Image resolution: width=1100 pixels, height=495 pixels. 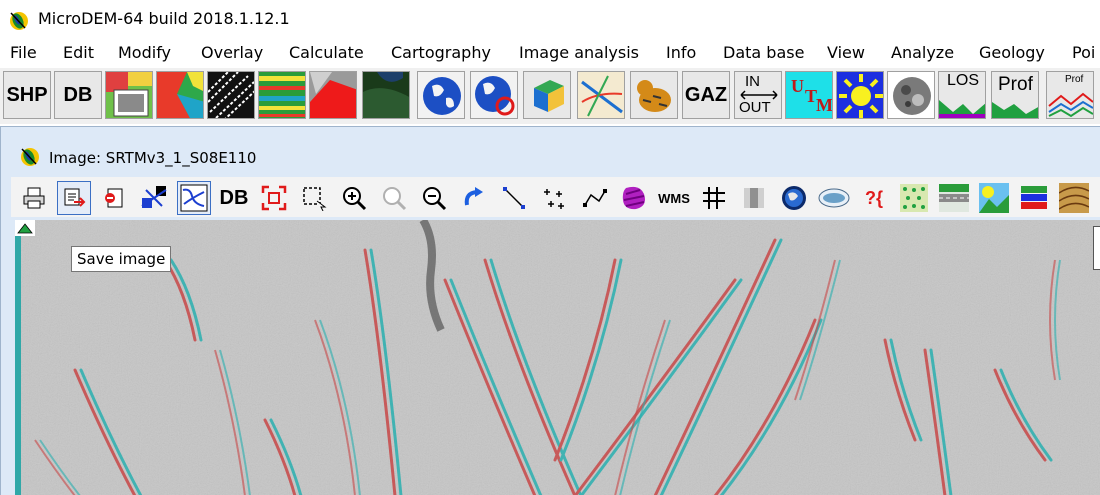 I want to click on color-bars-button, so click(x=1034, y=198).